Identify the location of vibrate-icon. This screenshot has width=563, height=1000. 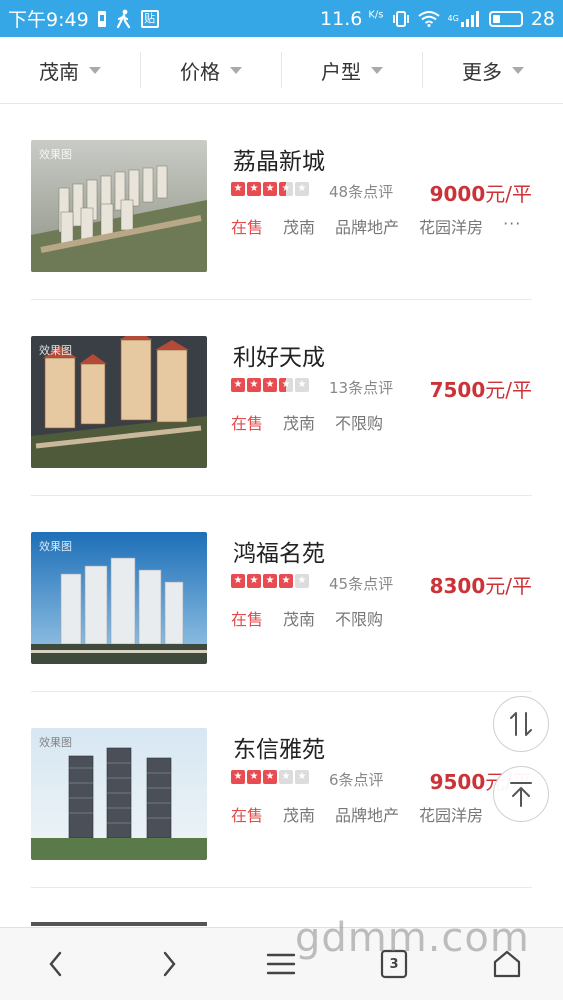
(401, 19).